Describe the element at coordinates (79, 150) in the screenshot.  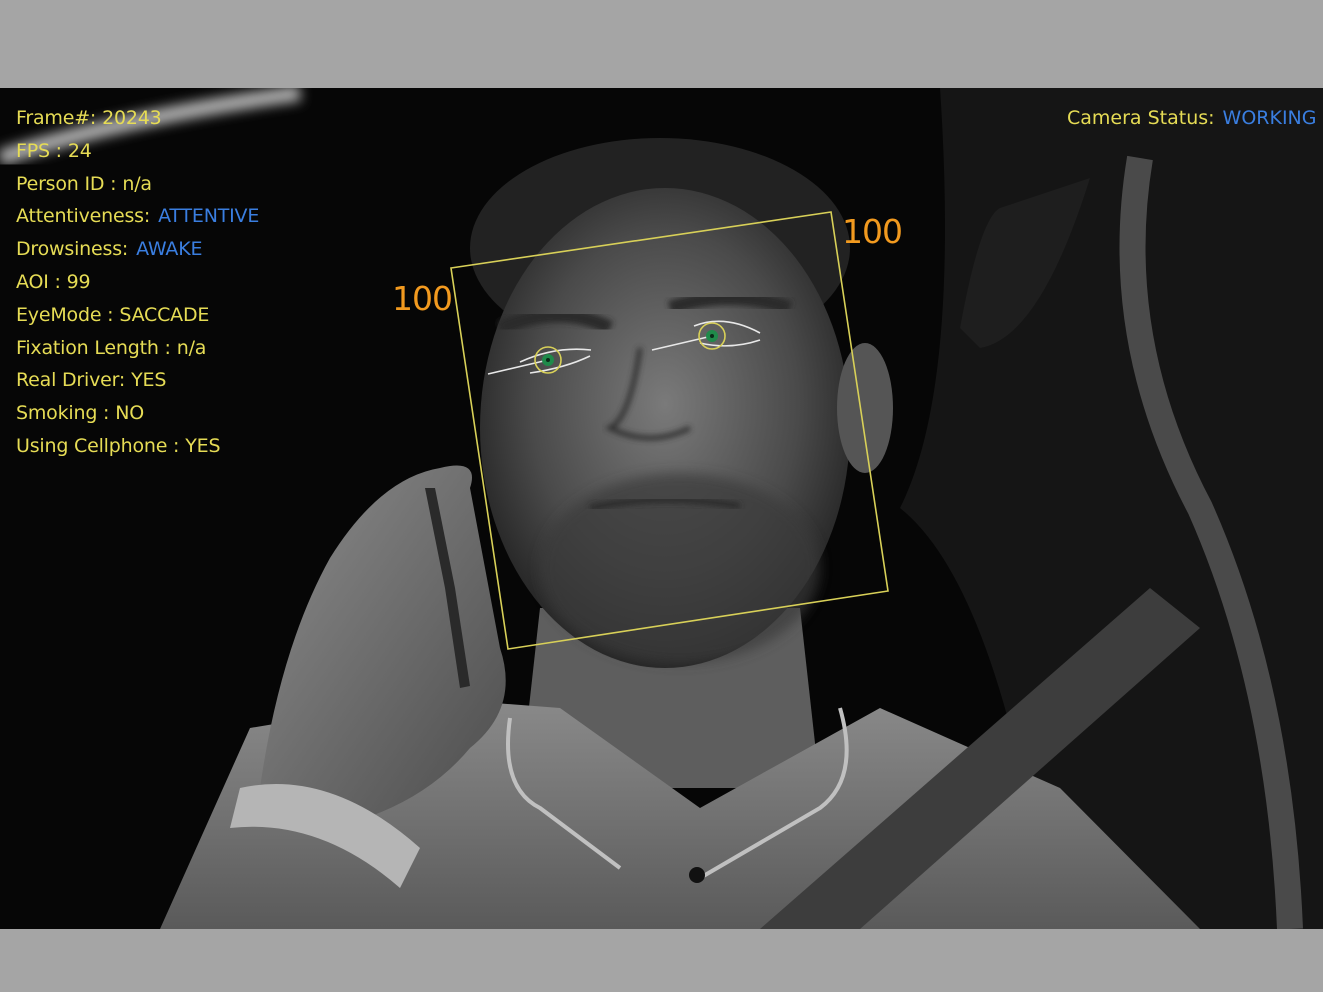
I see `status-value: 24` at that location.